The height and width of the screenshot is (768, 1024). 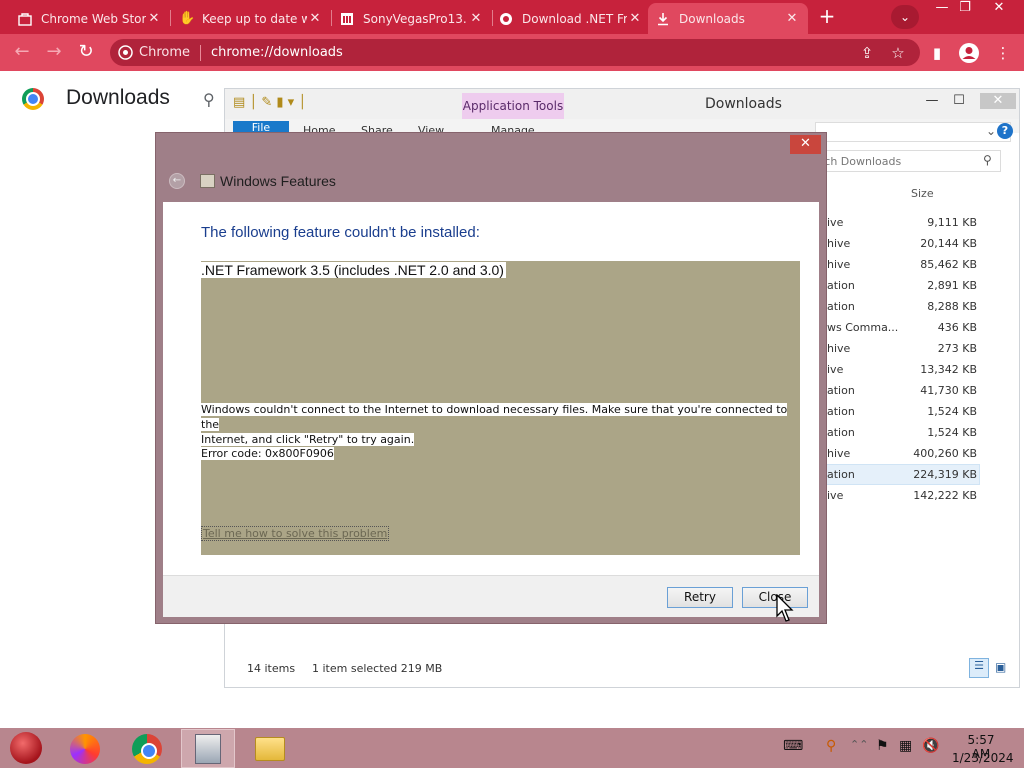 I want to click on explorer-minimize-button: —, so click(x=932, y=101).